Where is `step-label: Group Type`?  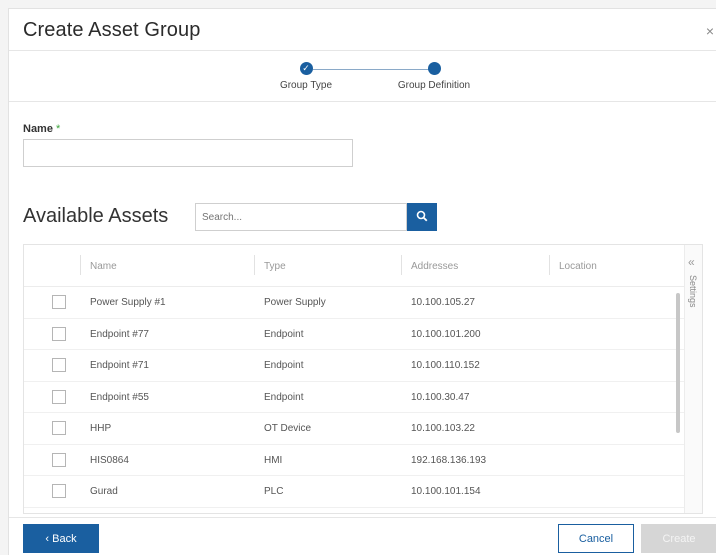 step-label: Group Type is located at coordinates (306, 85).